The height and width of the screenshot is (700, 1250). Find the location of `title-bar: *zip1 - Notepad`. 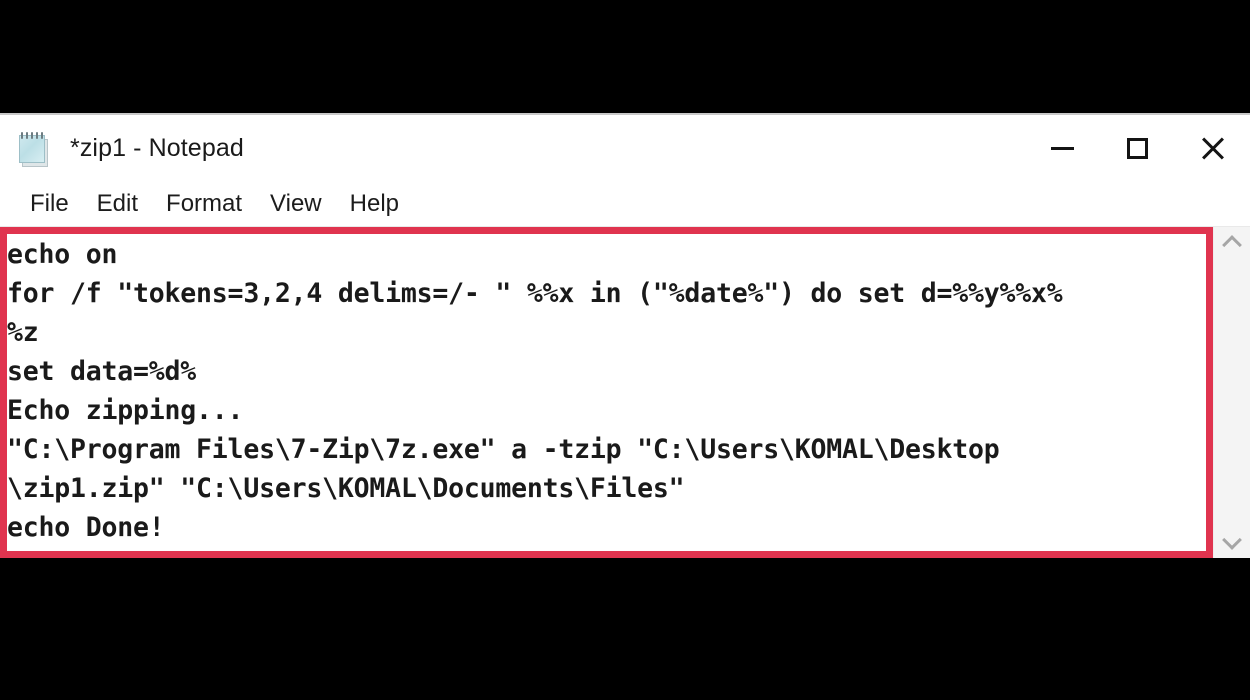

title-bar: *zip1 - Notepad is located at coordinates (625, 148).